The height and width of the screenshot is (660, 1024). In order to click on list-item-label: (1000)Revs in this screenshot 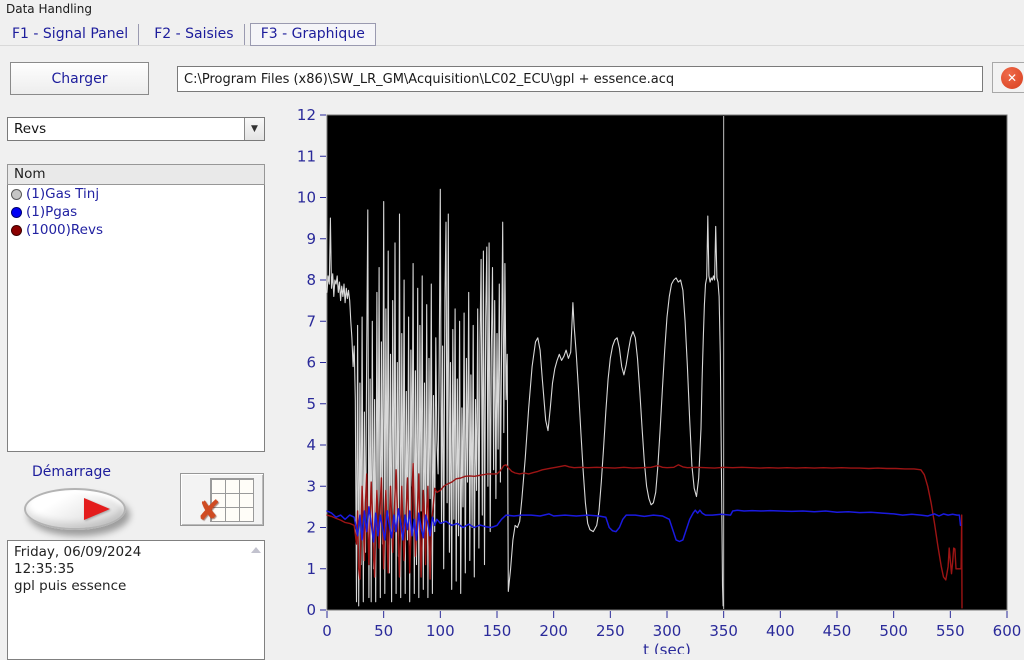, I will do `click(64, 230)`.